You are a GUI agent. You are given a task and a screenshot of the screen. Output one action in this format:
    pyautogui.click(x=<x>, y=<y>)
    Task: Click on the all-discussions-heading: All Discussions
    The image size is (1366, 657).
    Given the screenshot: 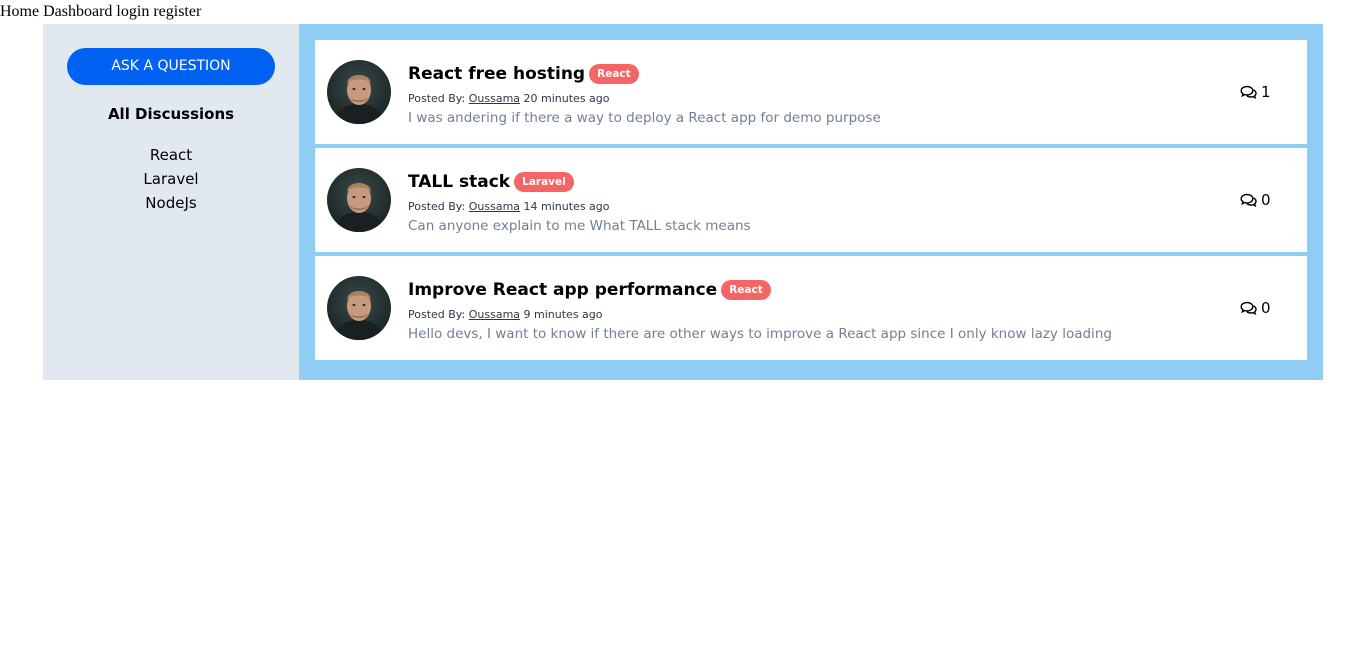 What is the action you would take?
    pyautogui.click(x=171, y=114)
    